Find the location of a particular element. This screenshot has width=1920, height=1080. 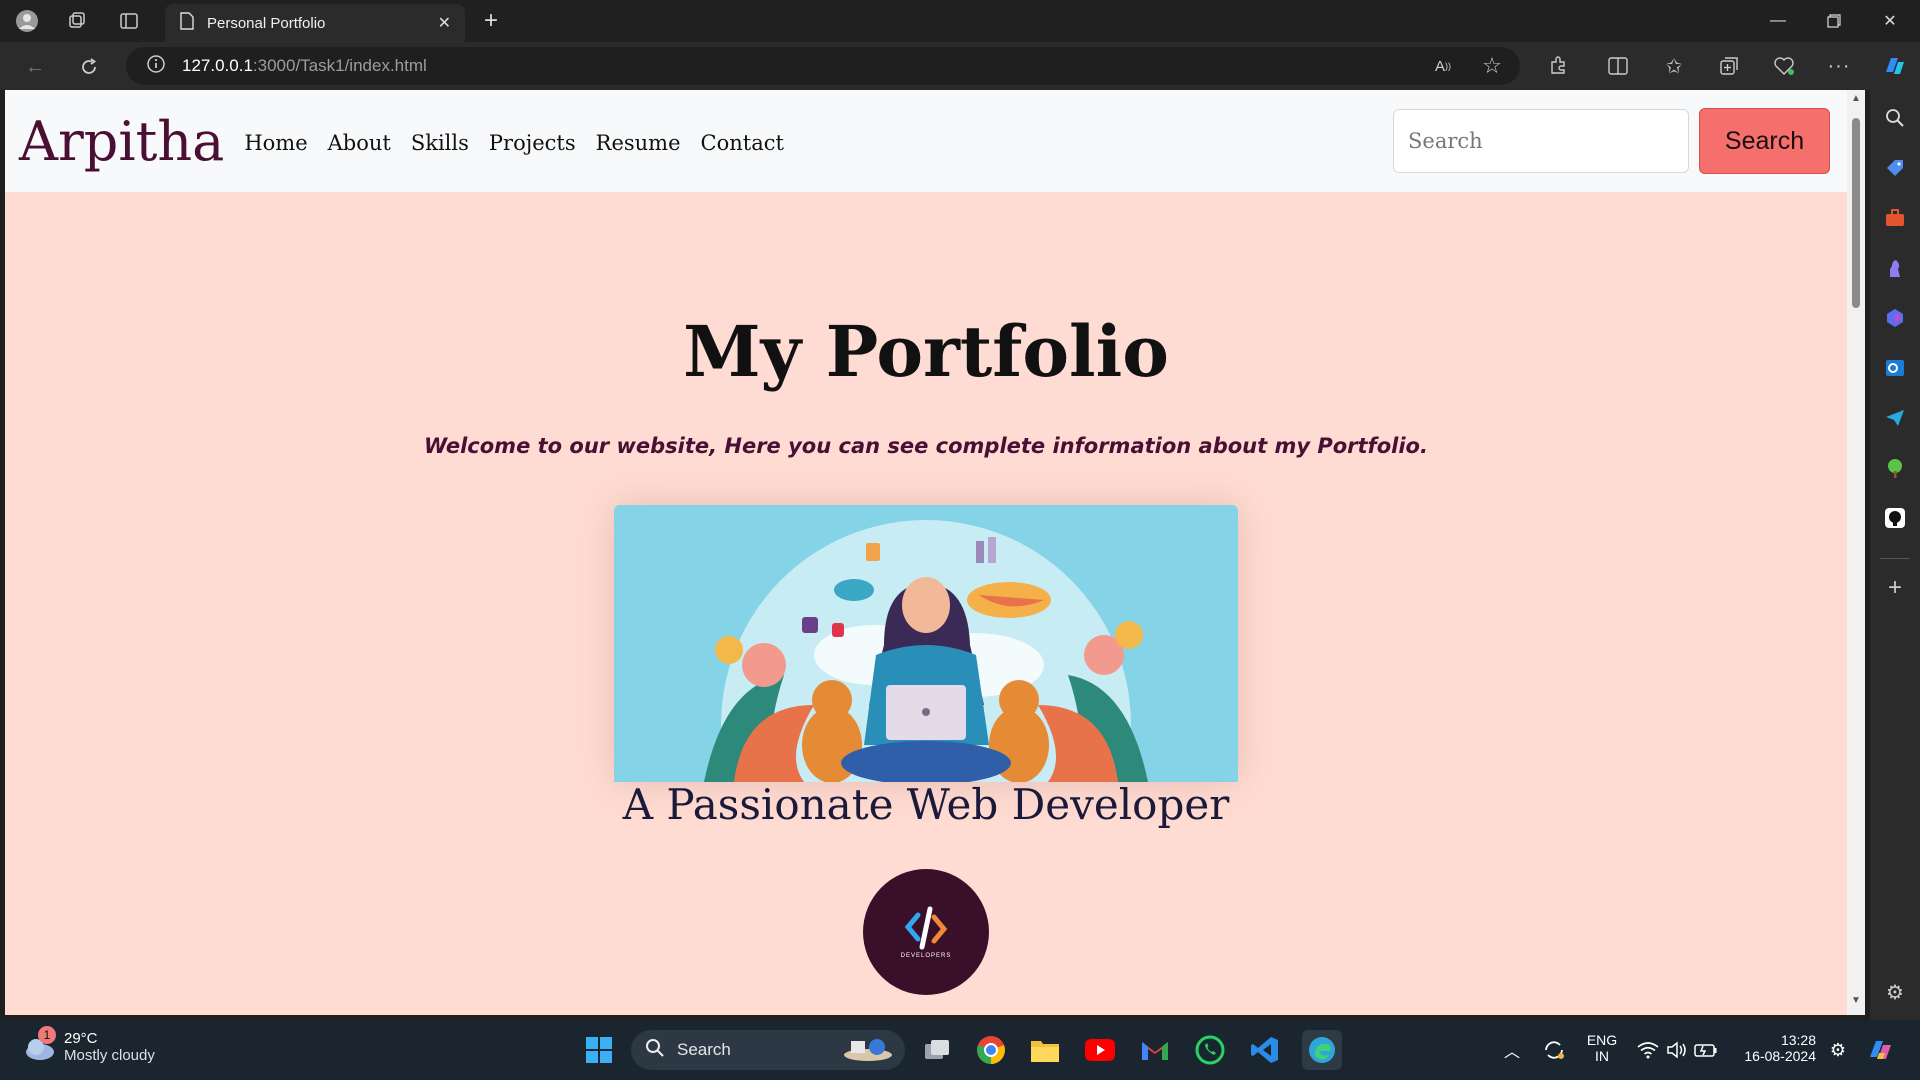

nav-link-skills: Skills is located at coordinates (440, 143).